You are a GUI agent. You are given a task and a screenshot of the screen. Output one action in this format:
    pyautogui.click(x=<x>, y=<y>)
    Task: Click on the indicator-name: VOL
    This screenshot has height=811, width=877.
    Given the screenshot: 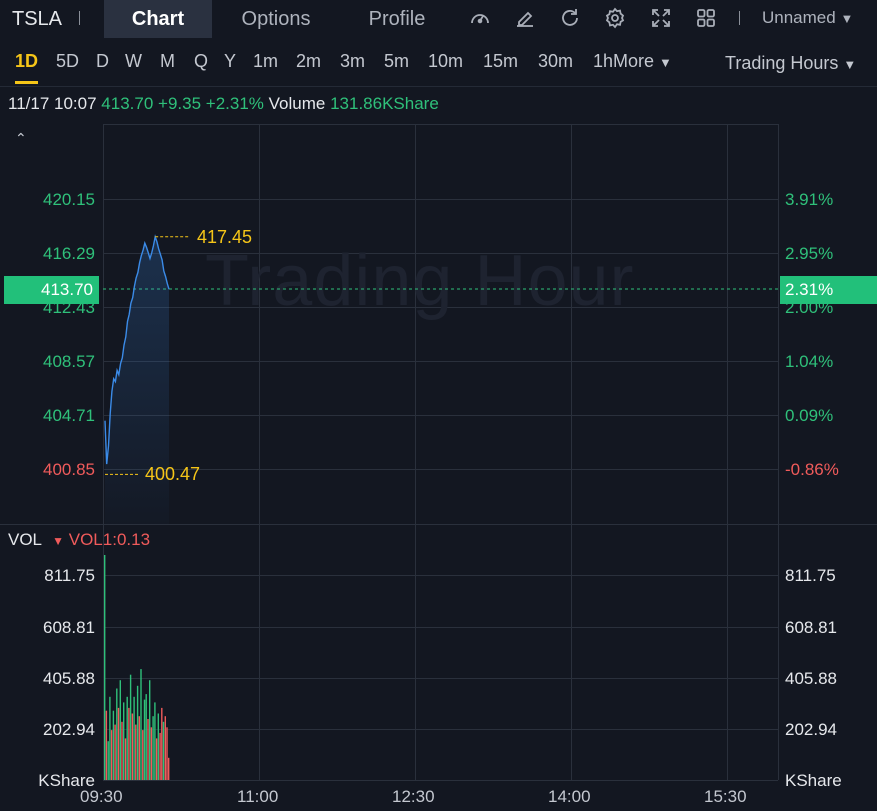 What is the action you would take?
    pyautogui.click(x=25, y=539)
    